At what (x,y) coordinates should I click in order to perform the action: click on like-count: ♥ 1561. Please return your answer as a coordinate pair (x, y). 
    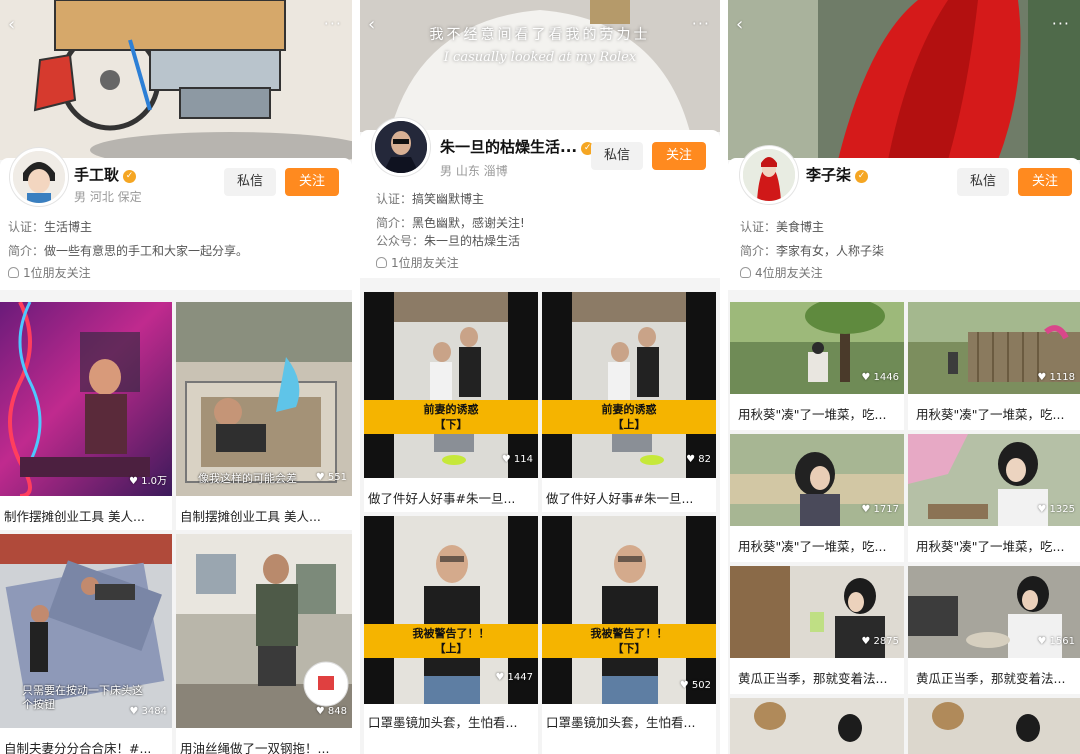
    Looking at the image, I should click on (1056, 641).